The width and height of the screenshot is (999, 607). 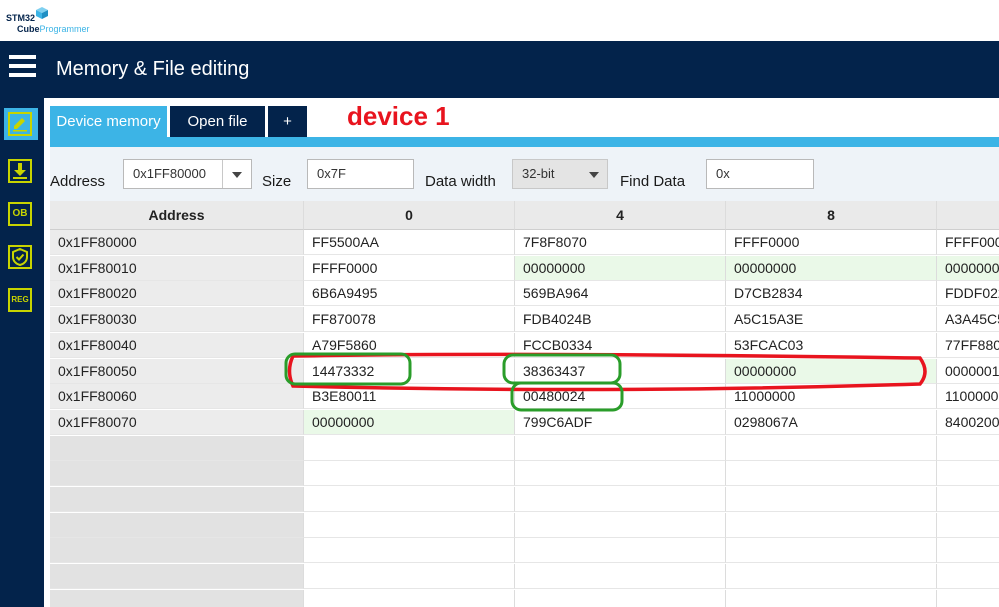 What do you see at coordinates (177, 397) in the screenshot?
I see `address-cell: 0x1FF80060` at bounding box center [177, 397].